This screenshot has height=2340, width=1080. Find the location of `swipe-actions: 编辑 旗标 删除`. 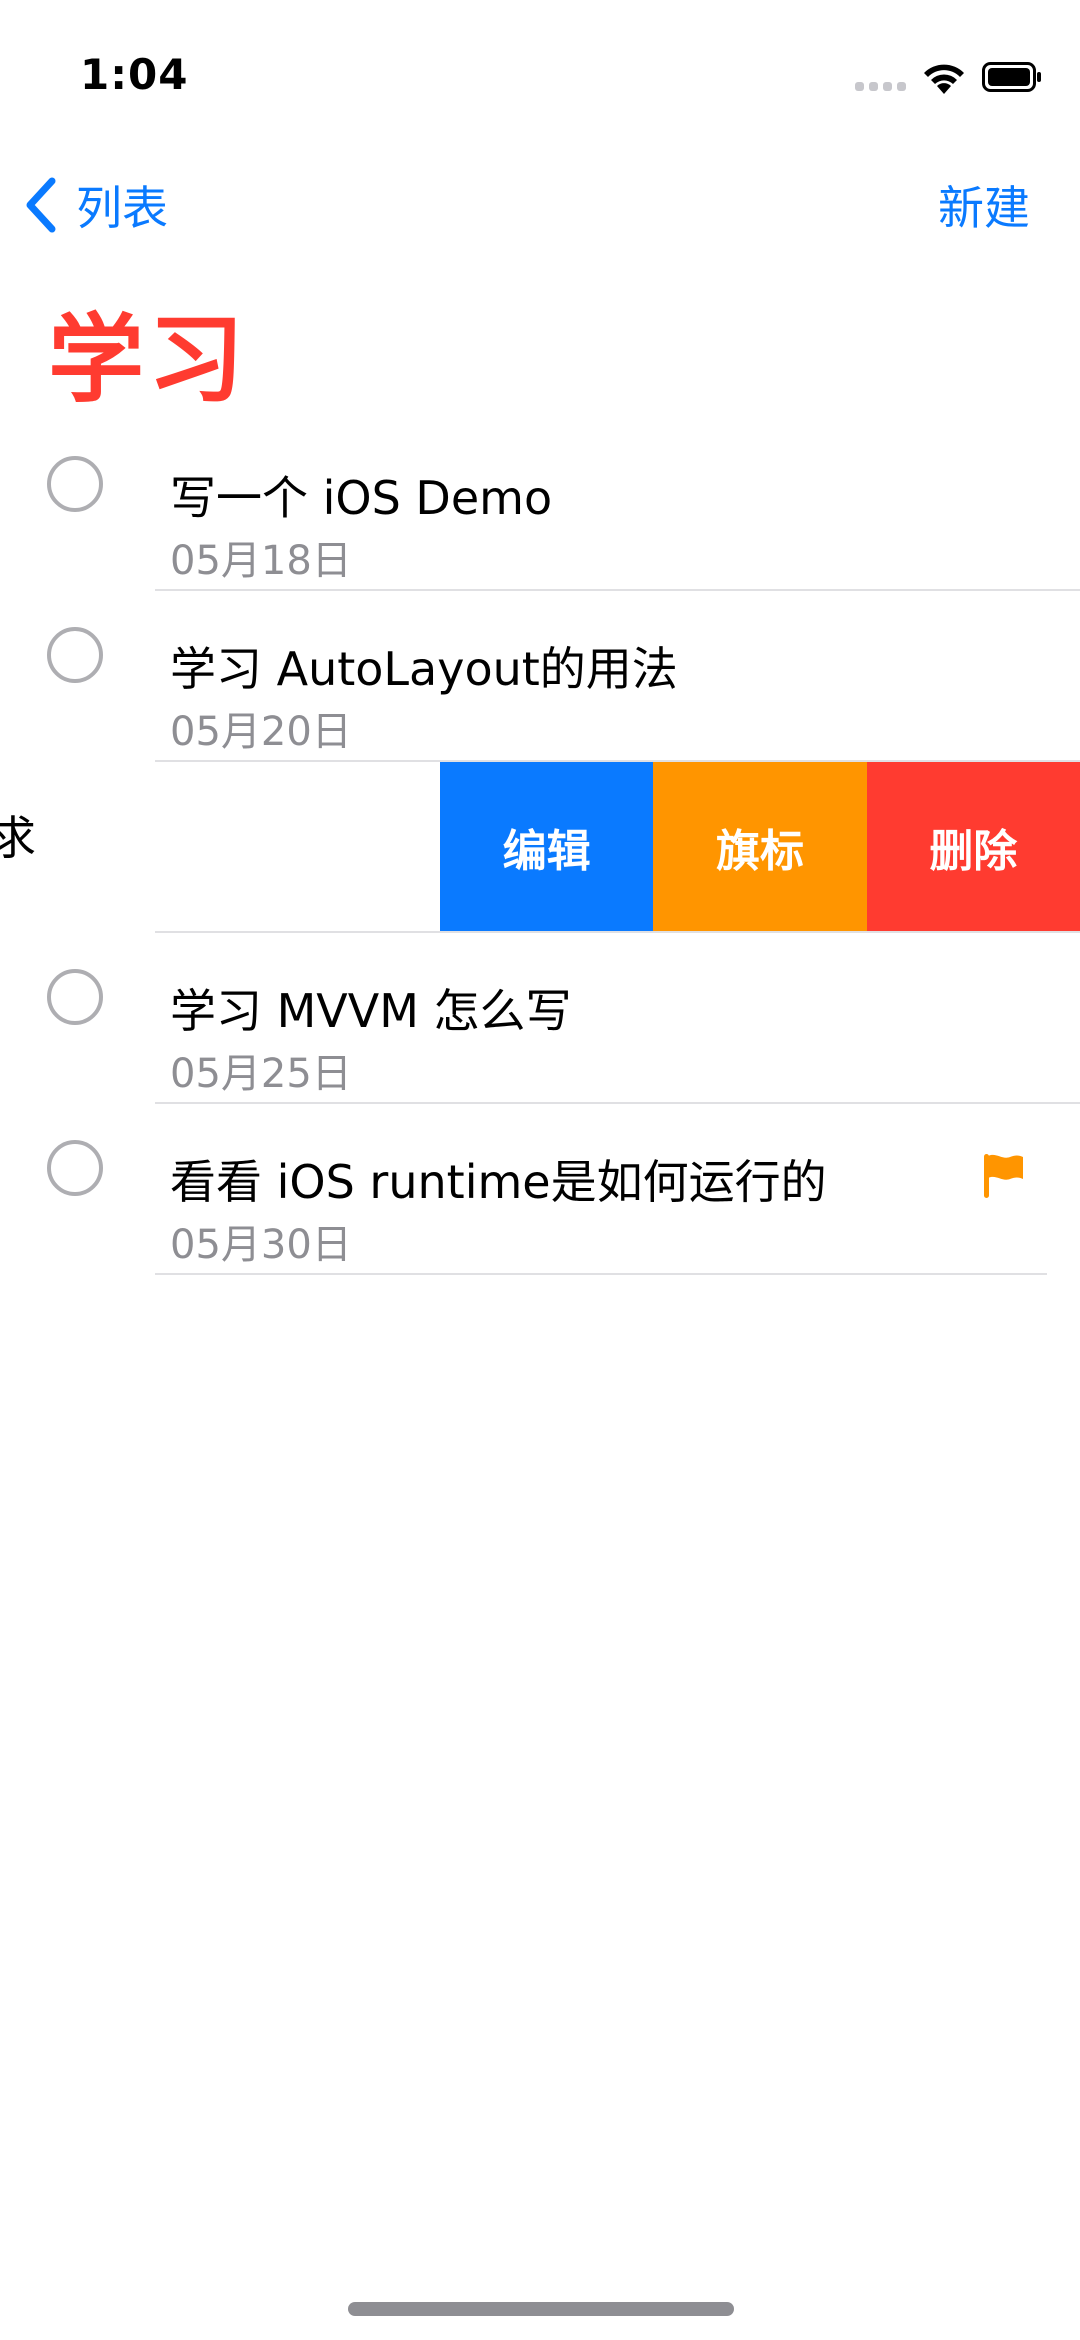

swipe-actions: 编辑 旗标 删除 is located at coordinates (760, 846).